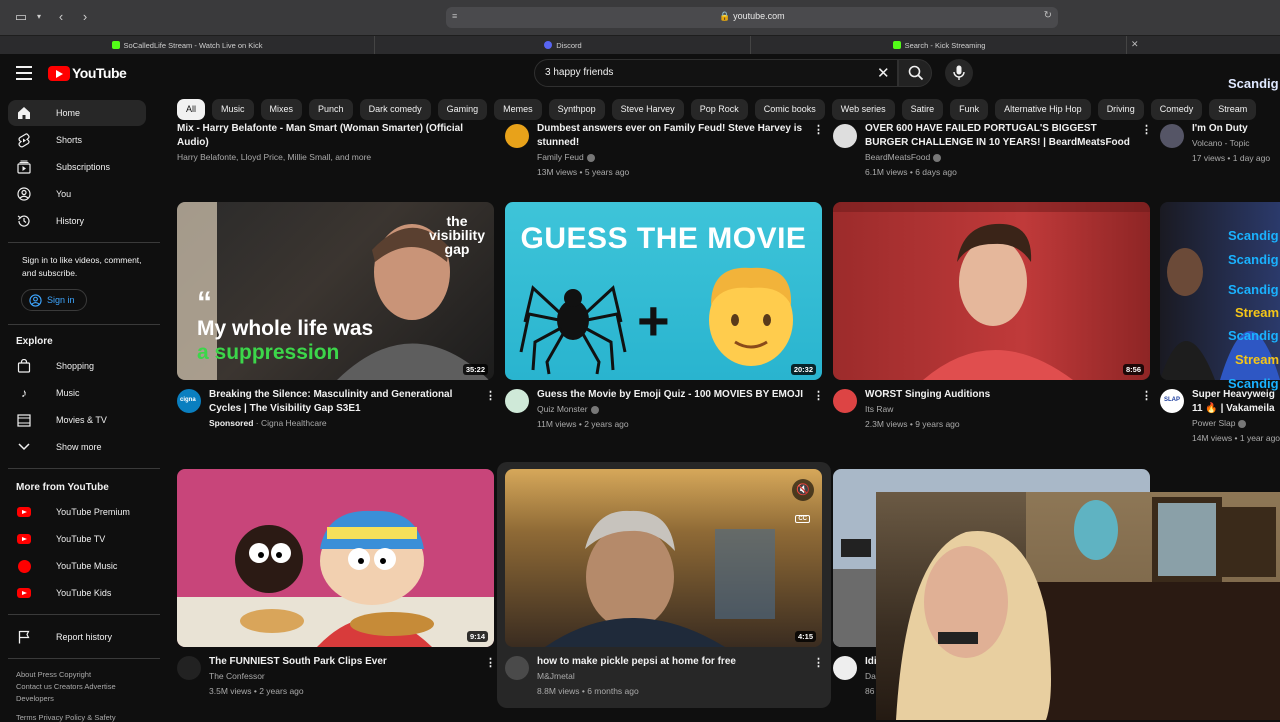 The width and height of the screenshot is (1280, 722). I want to click on filter-chip: Comedy, so click(1176, 109).